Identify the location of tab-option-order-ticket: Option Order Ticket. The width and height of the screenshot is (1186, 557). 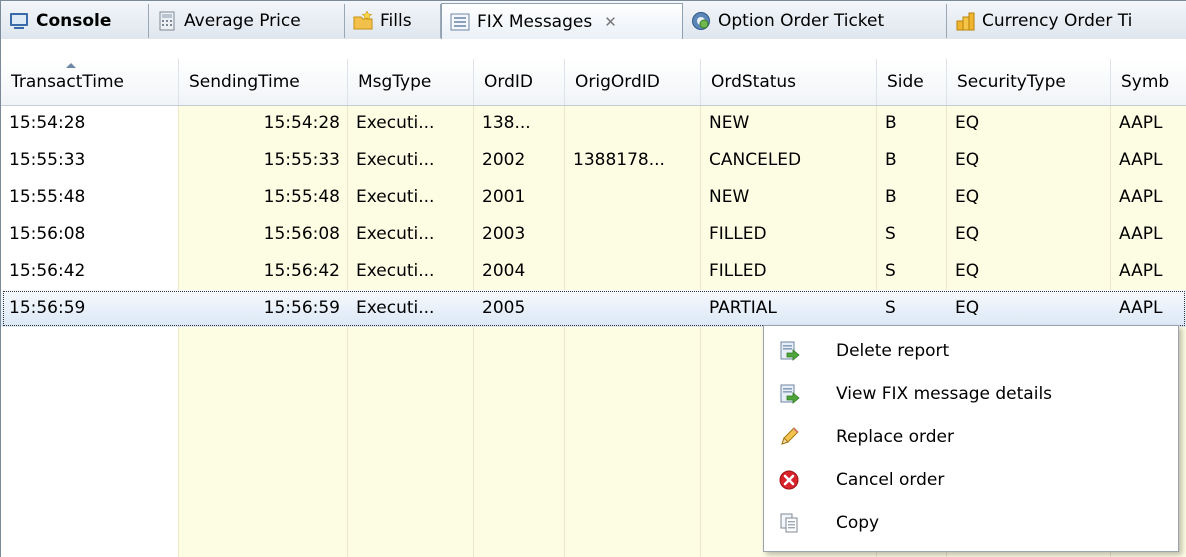
(815, 21).